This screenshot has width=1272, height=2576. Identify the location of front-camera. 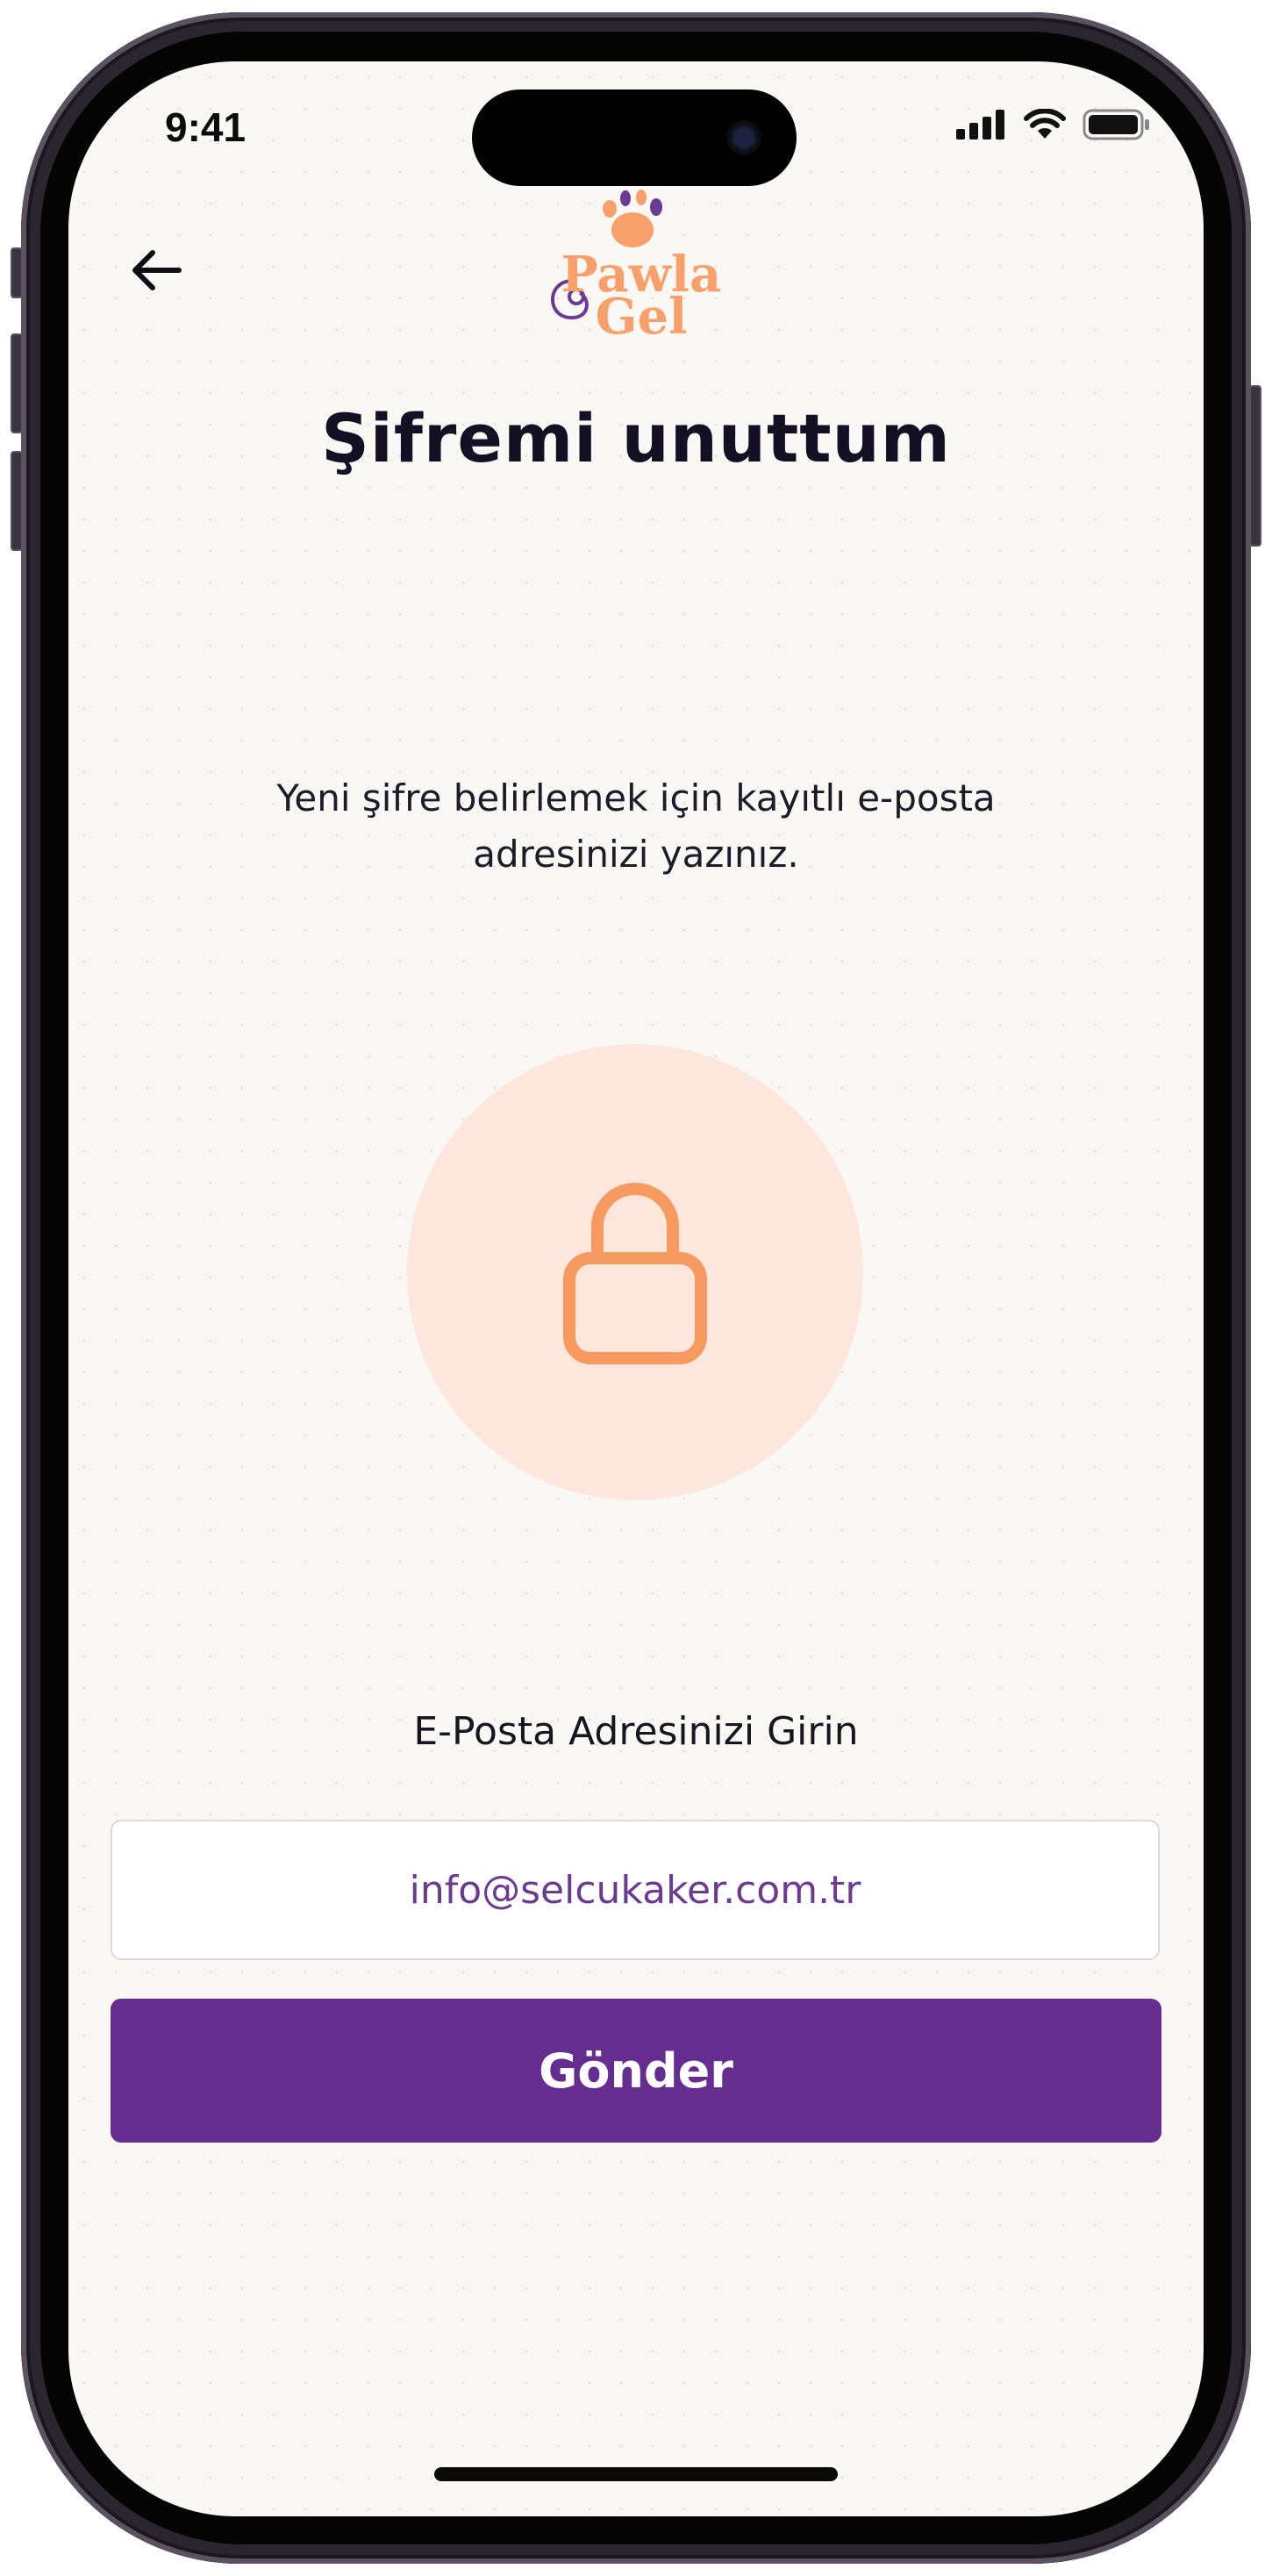
(743, 137).